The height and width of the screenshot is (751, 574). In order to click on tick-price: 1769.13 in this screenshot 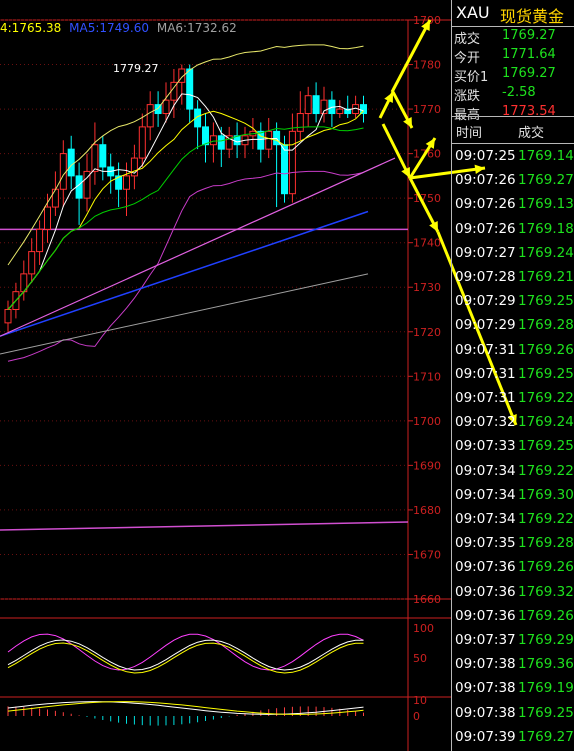, I will do `click(546, 204)`.